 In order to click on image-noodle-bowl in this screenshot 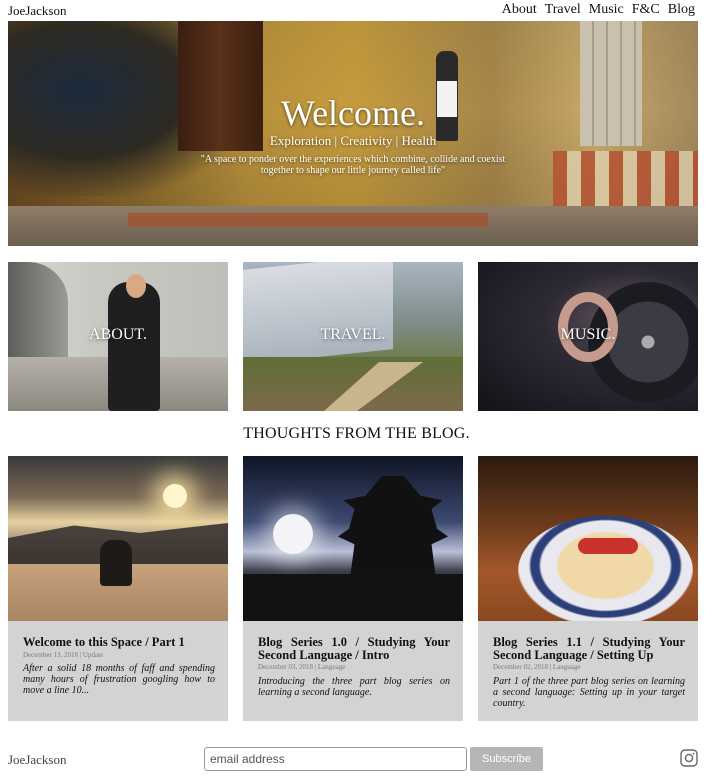, I will do `click(605, 568)`.